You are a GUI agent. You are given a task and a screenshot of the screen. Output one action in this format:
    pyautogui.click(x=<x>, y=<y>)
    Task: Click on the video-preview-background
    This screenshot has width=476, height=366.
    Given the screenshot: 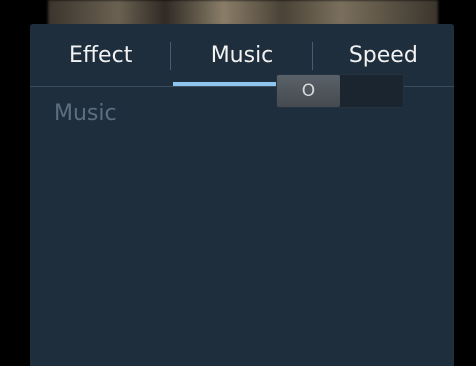 What is the action you would take?
    pyautogui.click(x=243, y=13)
    